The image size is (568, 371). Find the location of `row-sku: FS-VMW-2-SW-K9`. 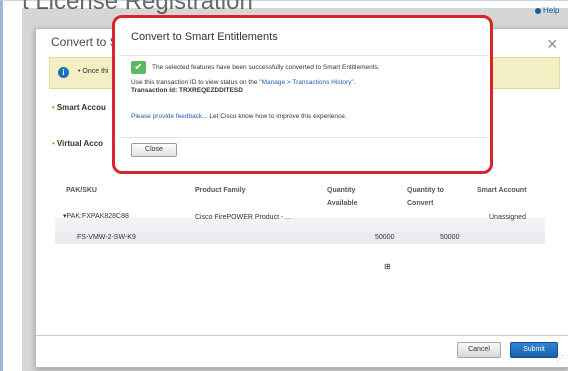

row-sku: FS-VMW-2-SW-K9 is located at coordinates (106, 237).